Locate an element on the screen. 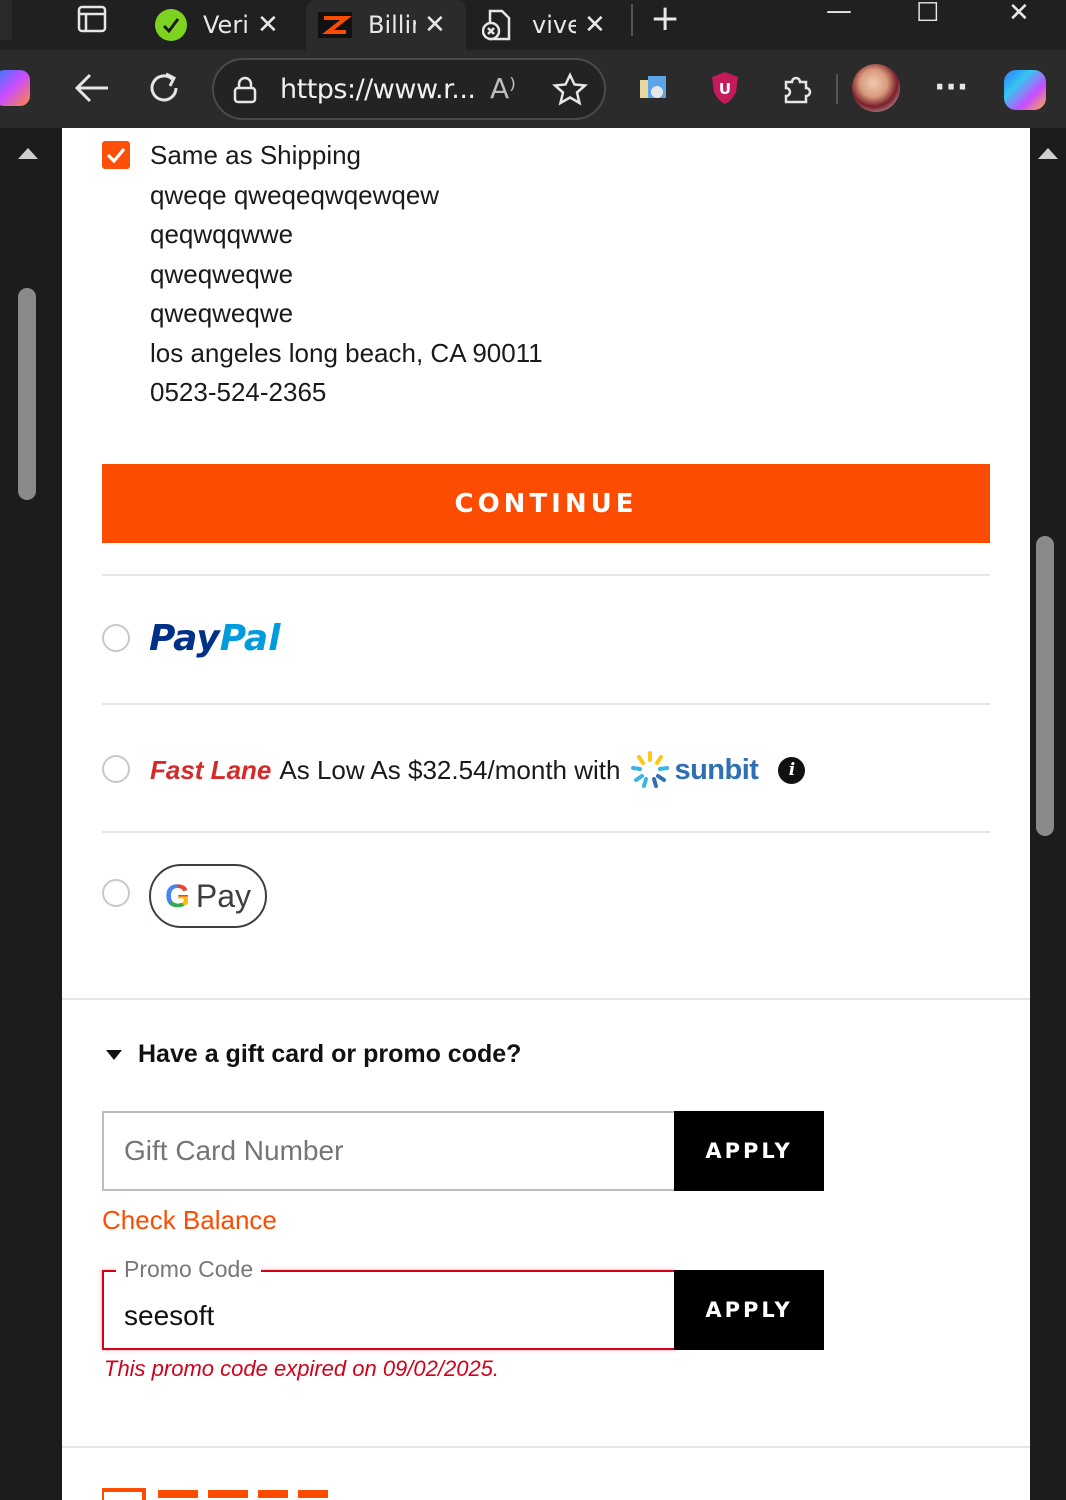 This screenshot has height=1500, width=1066. read-aloud-icon: A⁾ is located at coordinates (503, 88).